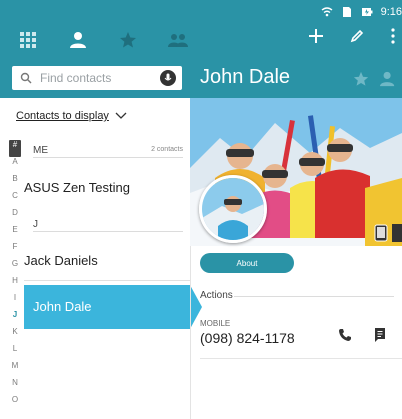  Describe the element at coordinates (62, 306) in the screenshot. I see `contact-item-label: John Dale` at that location.